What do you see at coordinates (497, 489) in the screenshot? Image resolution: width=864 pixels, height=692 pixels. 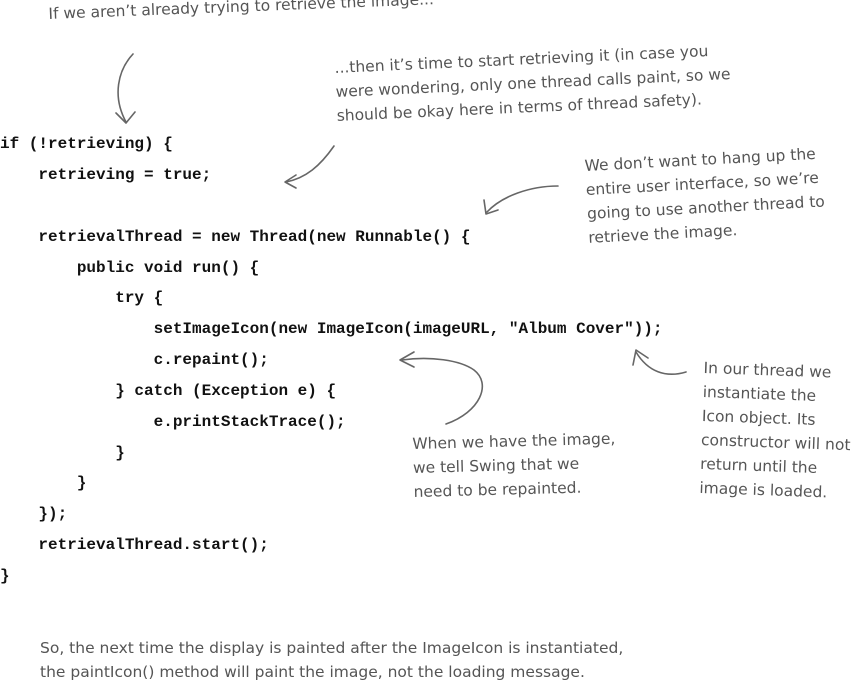 I see `annotation-line: need to be repainted.` at bounding box center [497, 489].